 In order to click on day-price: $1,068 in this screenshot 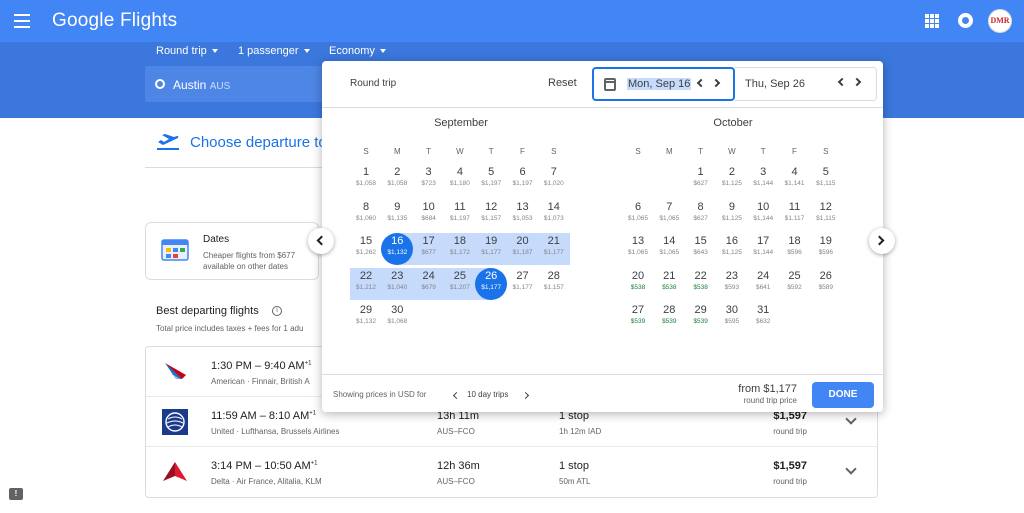, I will do `click(397, 321)`.